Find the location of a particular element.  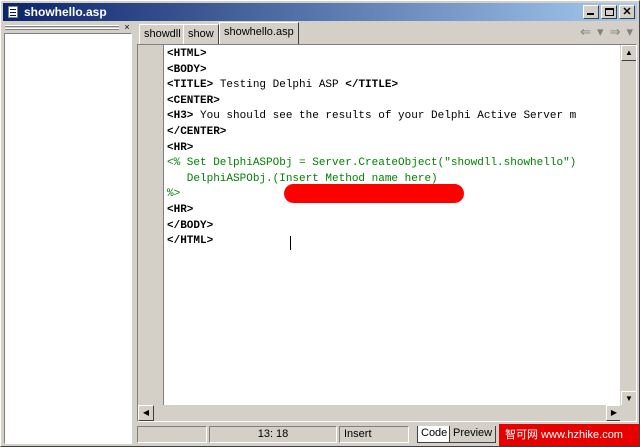

red-annotation-mark is located at coordinates (374, 193).